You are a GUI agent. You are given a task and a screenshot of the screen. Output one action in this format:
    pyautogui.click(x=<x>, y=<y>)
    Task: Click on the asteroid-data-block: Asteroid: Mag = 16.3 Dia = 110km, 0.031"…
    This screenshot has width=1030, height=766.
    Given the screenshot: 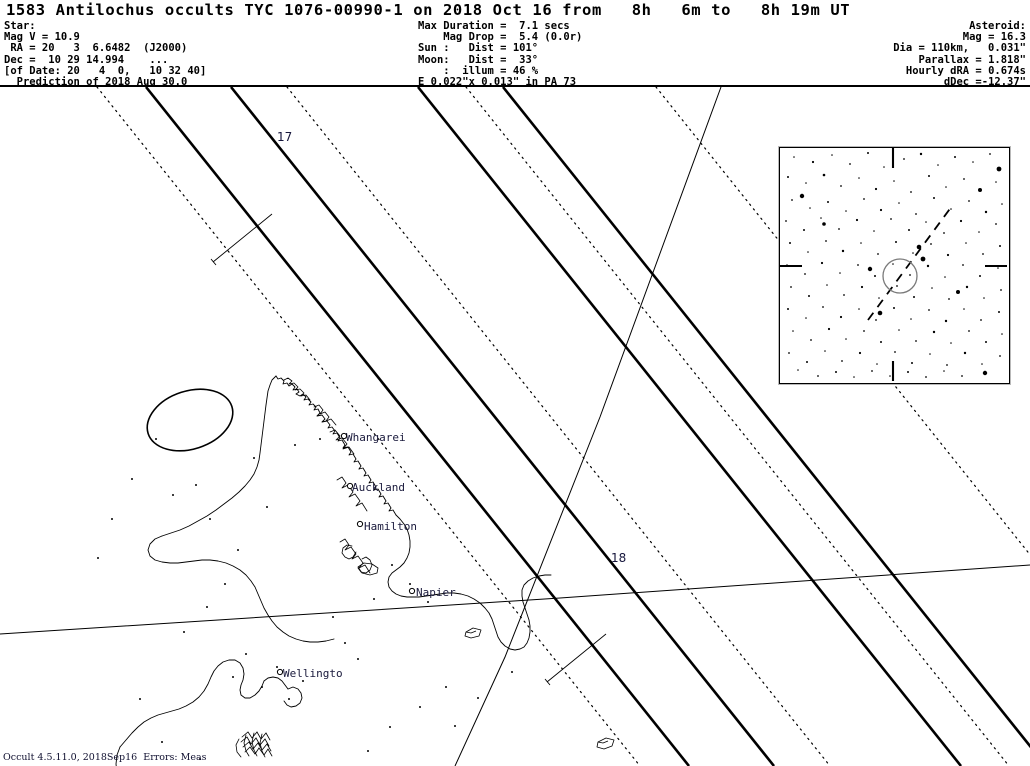 What is the action you would take?
    pyautogui.click(x=959, y=54)
    